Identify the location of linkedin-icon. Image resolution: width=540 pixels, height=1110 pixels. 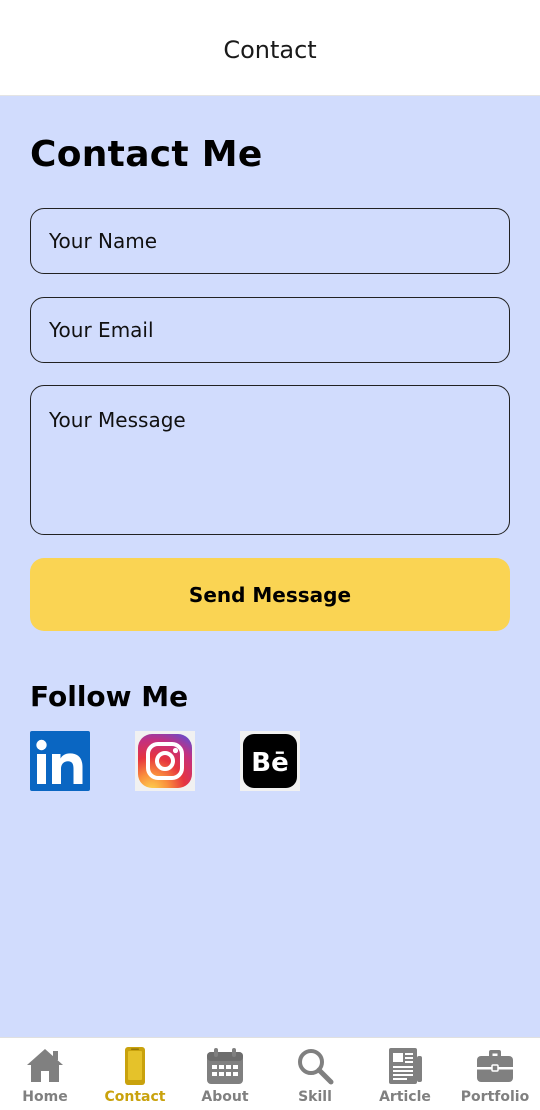
(60, 761).